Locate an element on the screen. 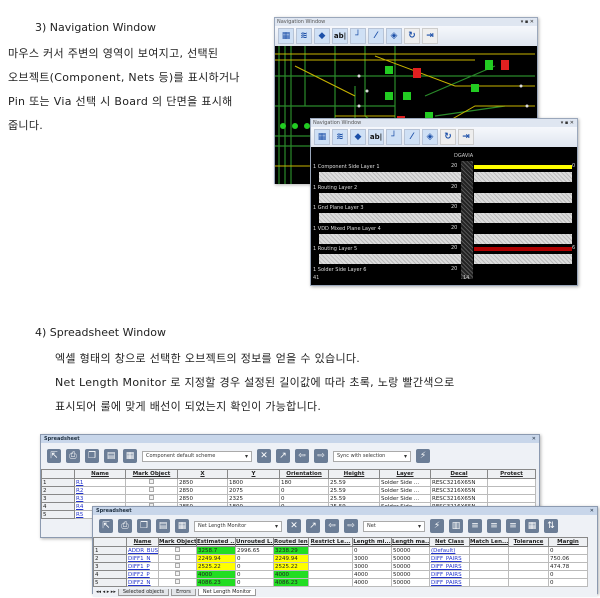  net-link: R3 is located at coordinates (79, 499).